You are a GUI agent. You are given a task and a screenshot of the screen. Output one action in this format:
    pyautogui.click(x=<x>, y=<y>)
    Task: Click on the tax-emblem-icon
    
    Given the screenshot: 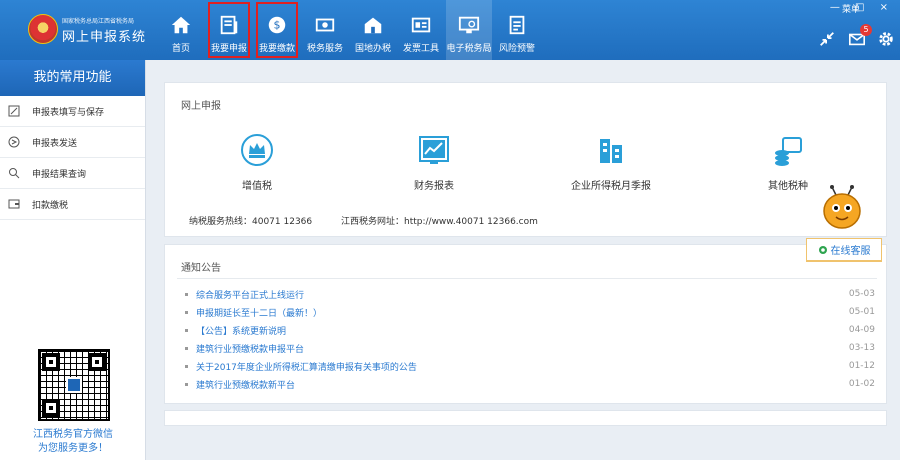 What is the action you would take?
    pyautogui.click(x=43, y=29)
    